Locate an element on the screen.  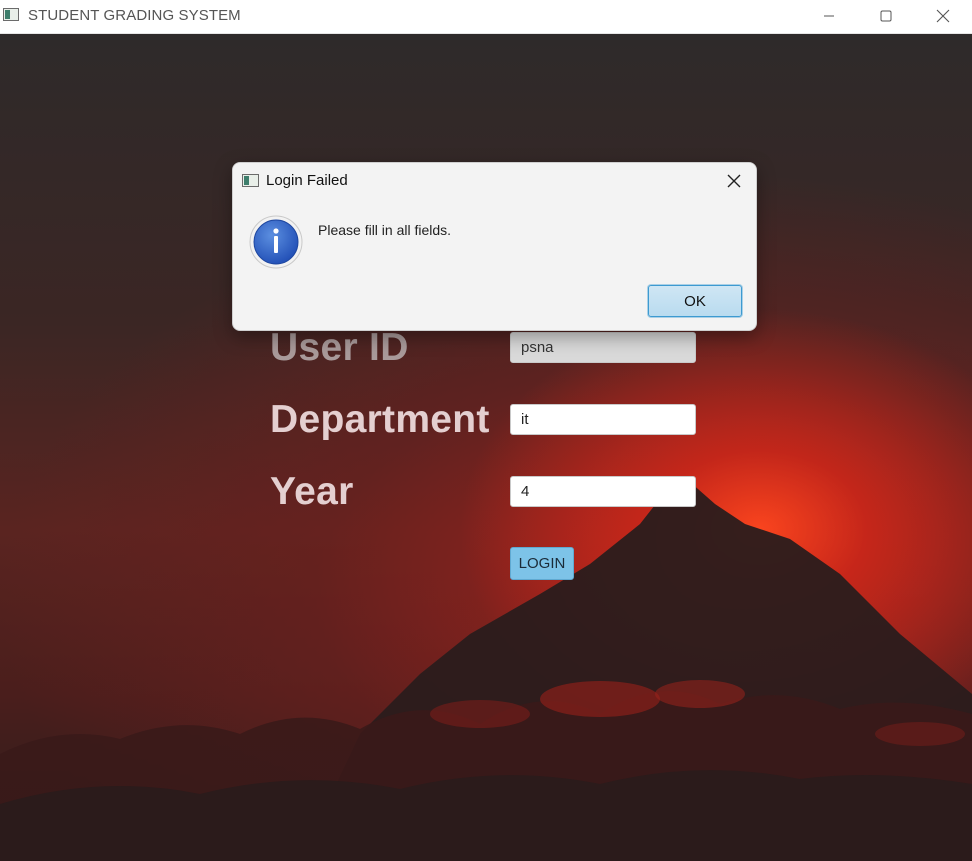
dialog-message: Please fill in all fields. is located at coordinates (385, 230).